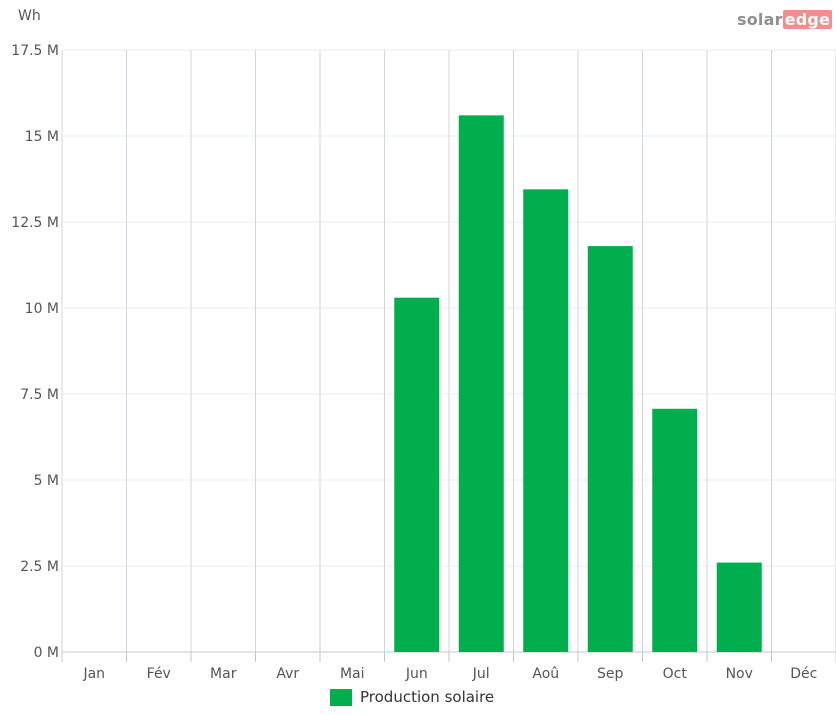 The image size is (836, 715). I want to click on legend: Production solaire, so click(412, 697).